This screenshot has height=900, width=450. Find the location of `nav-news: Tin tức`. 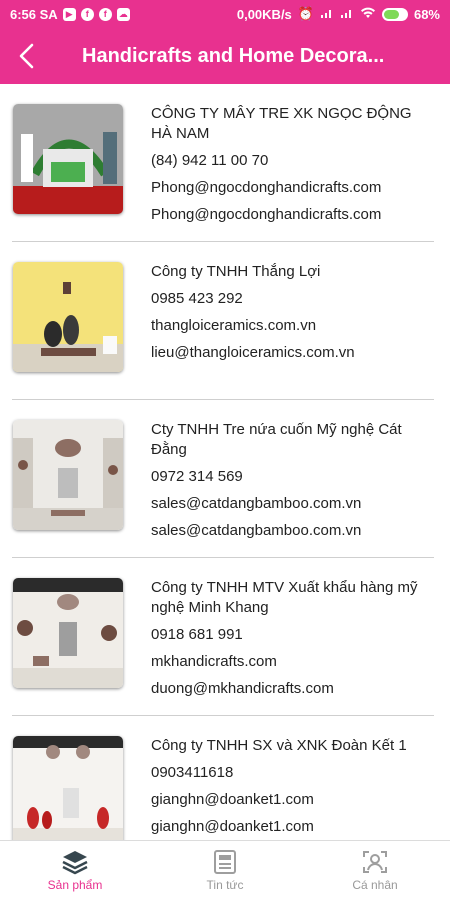

nav-news: Tin tức is located at coordinates (225, 870).